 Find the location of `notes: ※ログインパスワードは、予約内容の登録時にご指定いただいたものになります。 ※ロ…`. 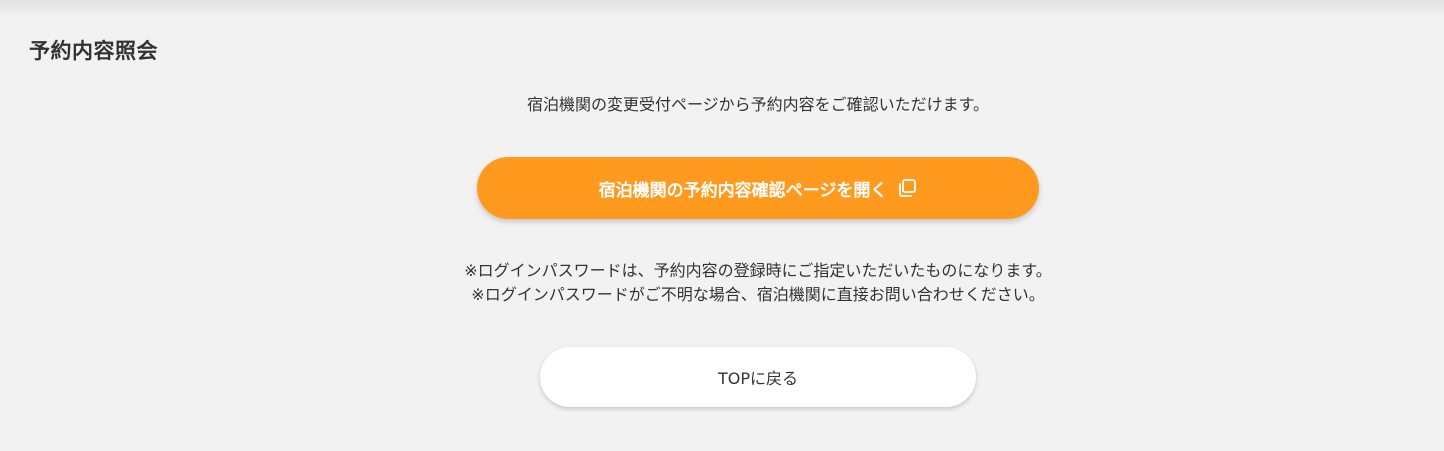

notes: ※ログインパスワードは、予約内容の登録時にご指定いただいたものになります。 ※ロ… is located at coordinates (722, 283).